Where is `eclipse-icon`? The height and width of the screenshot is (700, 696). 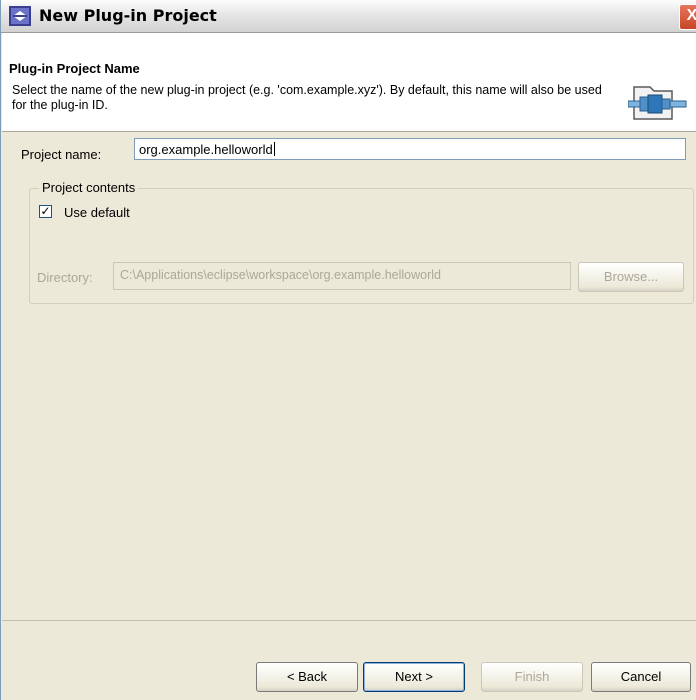
eclipse-icon is located at coordinates (20, 16).